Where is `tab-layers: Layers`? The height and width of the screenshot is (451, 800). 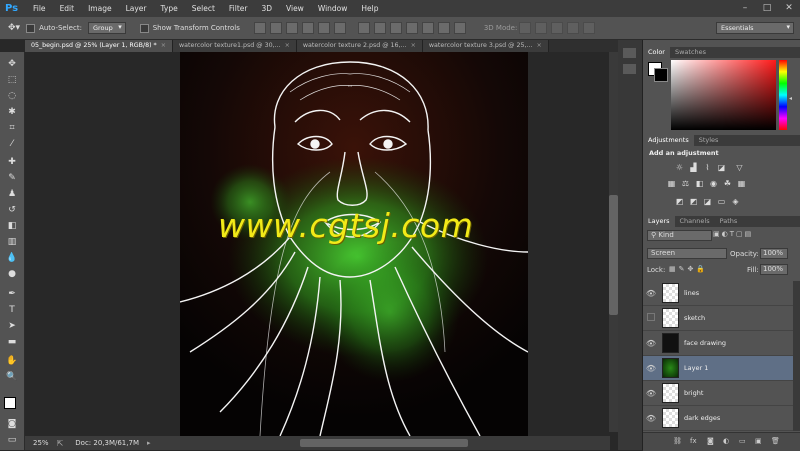 tab-layers: Layers is located at coordinates (659, 221).